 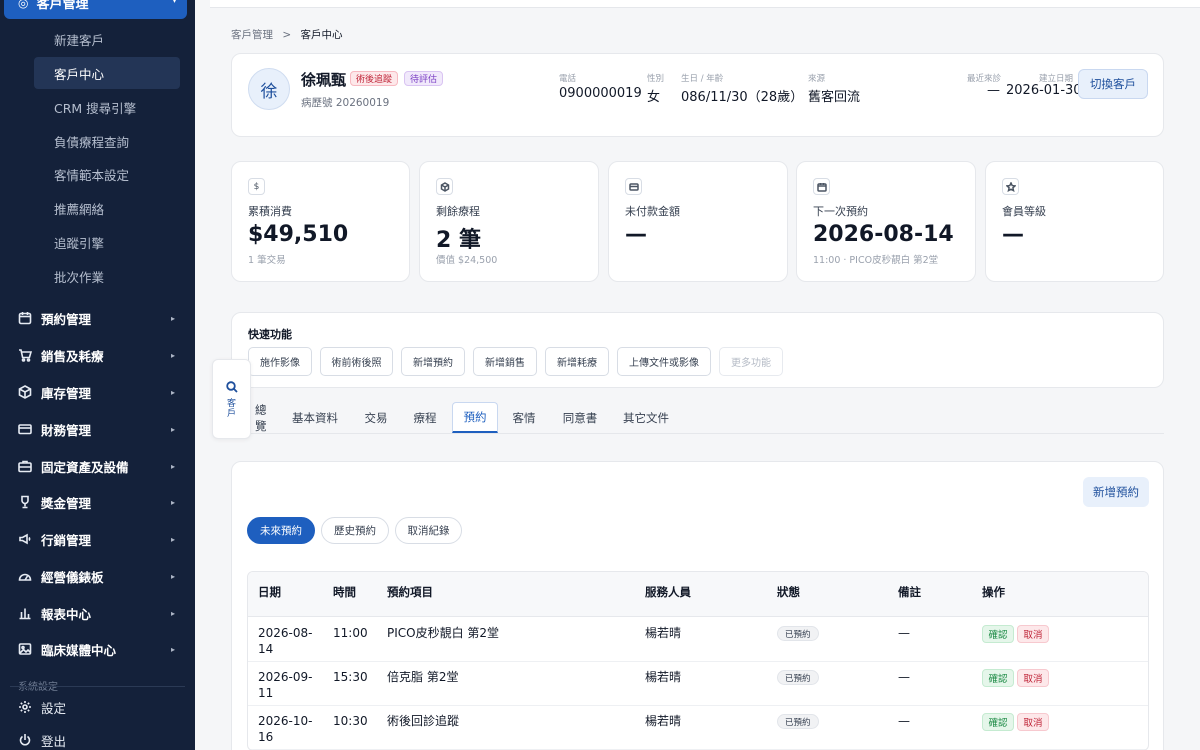 What do you see at coordinates (425, 417) in the screenshot?
I see `tab-courses: 療程` at bounding box center [425, 417].